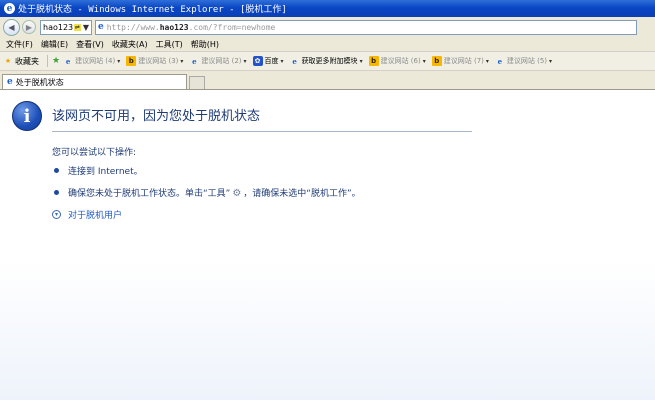 Image resolution: width=655 pixels, height=400 pixels. What do you see at coordinates (197, 82) in the screenshot?
I see `new-tab-button` at bounding box center [197, 82].